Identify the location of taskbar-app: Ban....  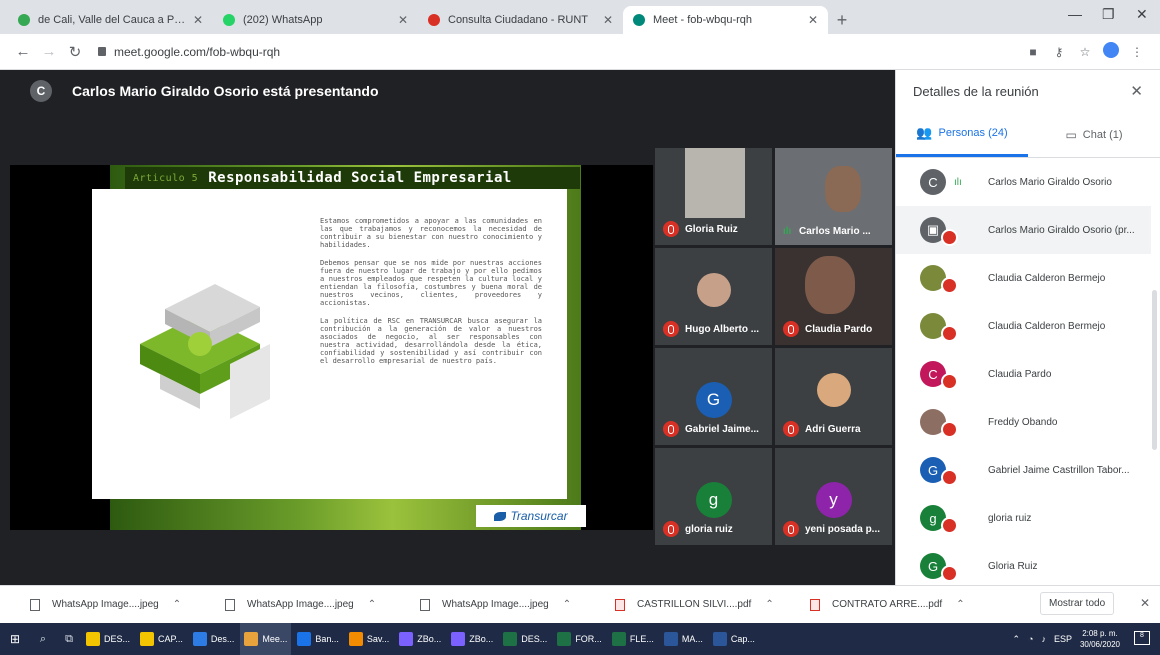
(318, 639).